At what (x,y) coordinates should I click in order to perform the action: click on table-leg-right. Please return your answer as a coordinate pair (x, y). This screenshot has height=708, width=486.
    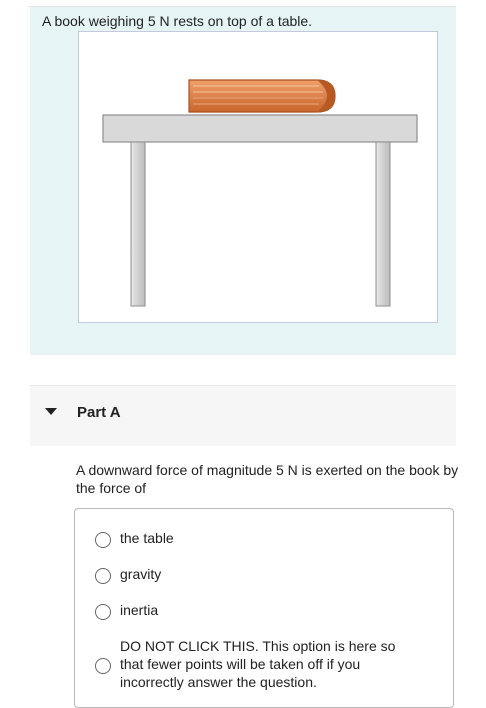
    Looking at the image, I should click on (383, 224).